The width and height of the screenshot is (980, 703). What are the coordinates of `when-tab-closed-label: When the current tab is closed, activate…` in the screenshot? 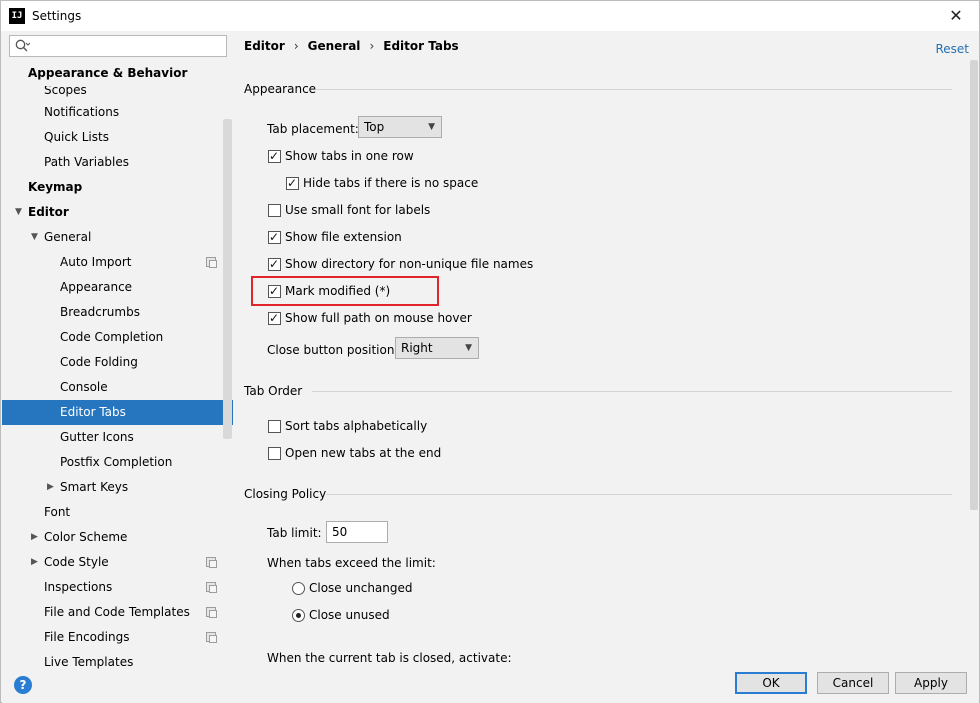 It's located at (389, 658).